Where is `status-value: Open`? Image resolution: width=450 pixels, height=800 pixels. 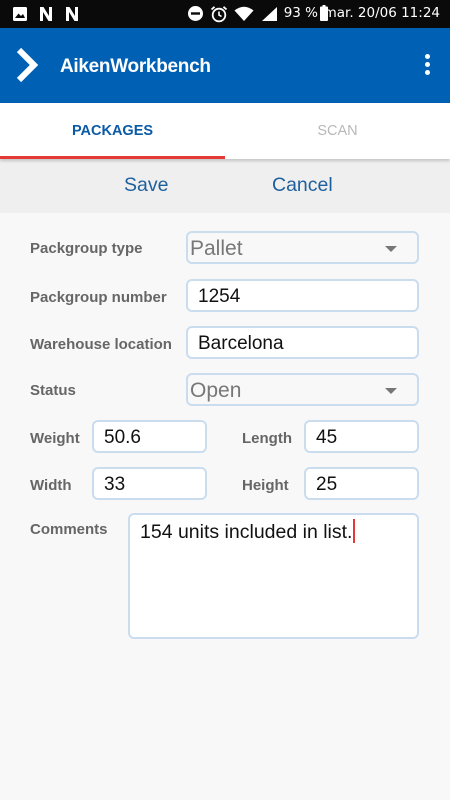
status-value: Open is located at coordinates (216, 390).